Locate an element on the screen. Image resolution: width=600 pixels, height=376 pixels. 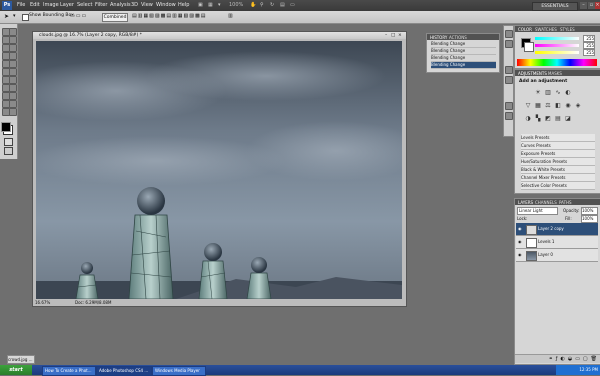
brightness-contrast-icon: ☀ is located at coordinates (538, 93).